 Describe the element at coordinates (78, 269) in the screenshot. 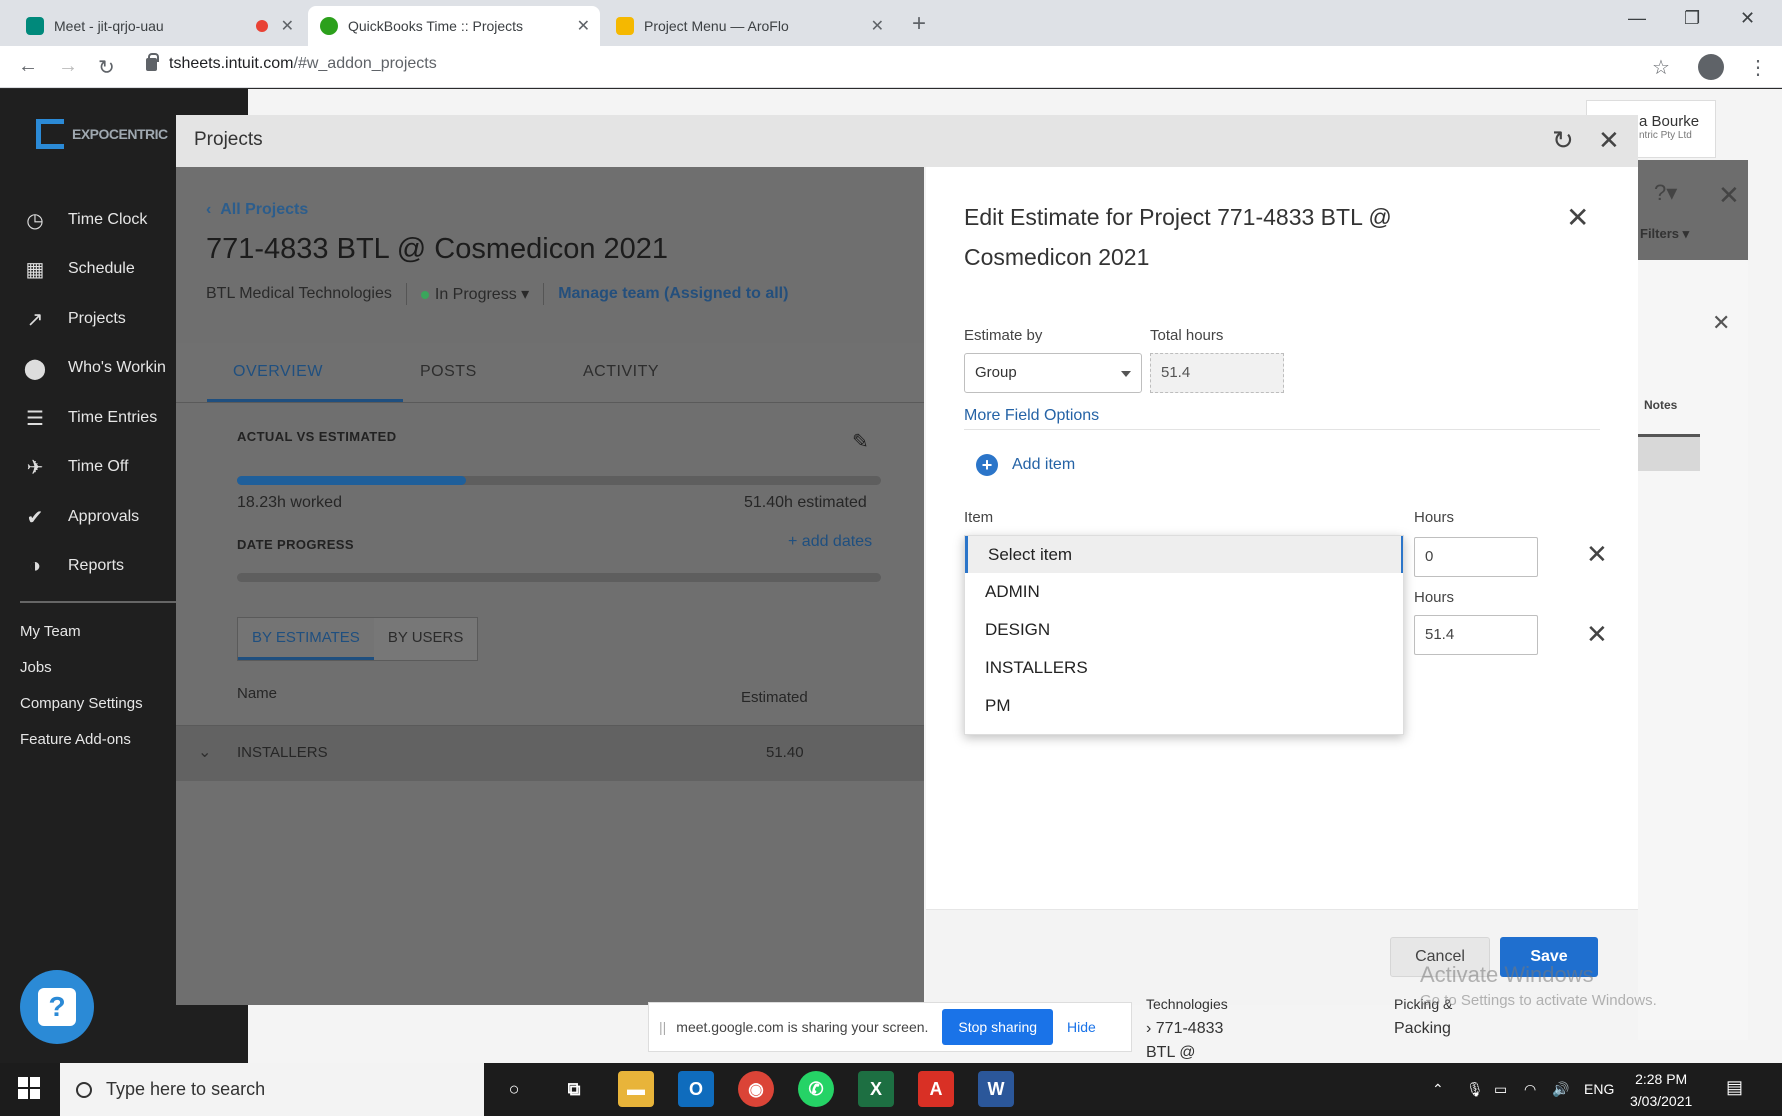

I see `sidebar-item-schedule: ▦ Schedule` at that location.